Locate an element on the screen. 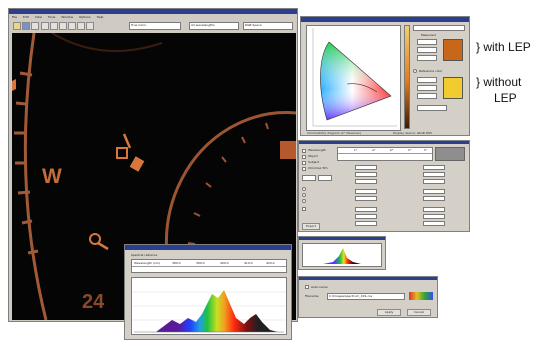  upper-gauge-arc is located at coordinates (107, 42).